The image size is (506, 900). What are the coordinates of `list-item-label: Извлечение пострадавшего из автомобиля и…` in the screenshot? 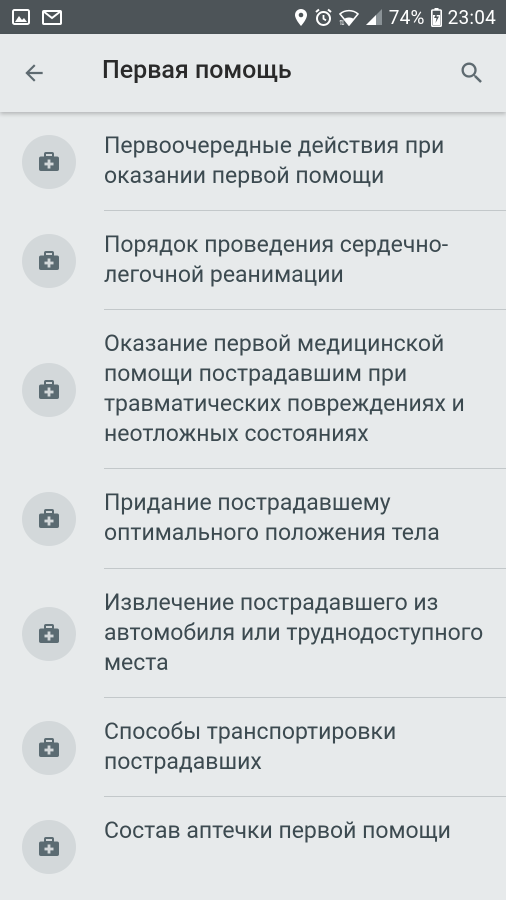 It's located at (294, 632).